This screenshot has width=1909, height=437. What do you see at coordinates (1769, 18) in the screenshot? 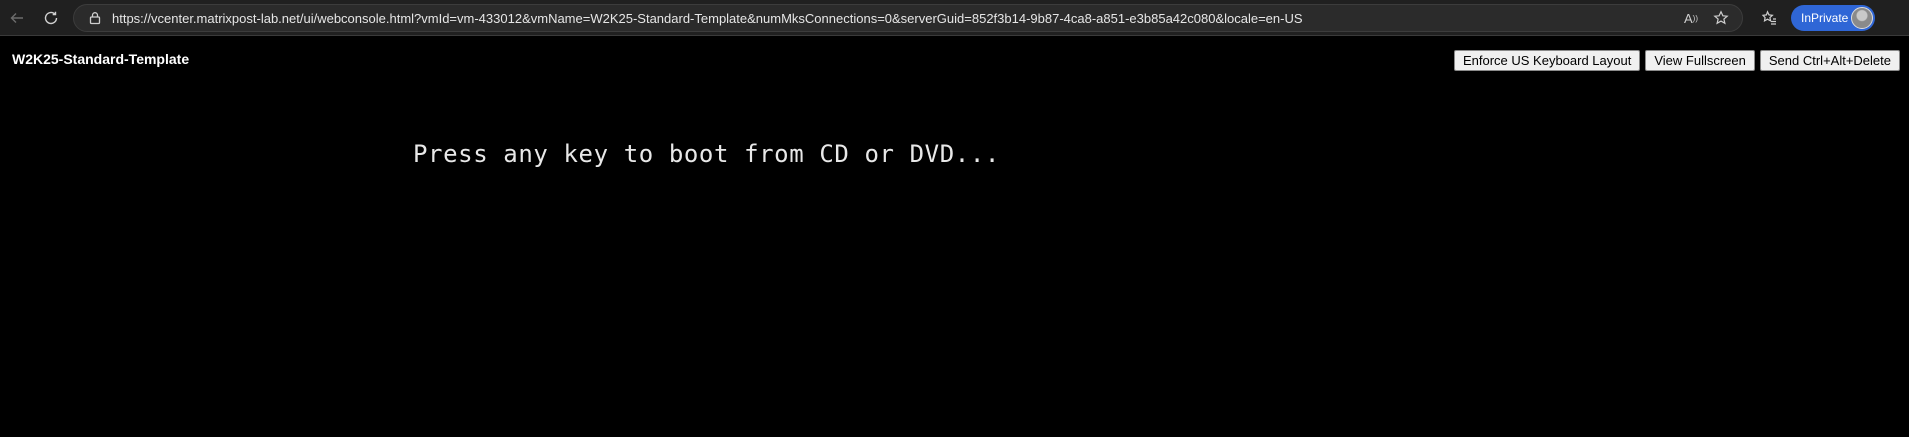
I see `favorites-icon` at bounding box center [1769, 18].